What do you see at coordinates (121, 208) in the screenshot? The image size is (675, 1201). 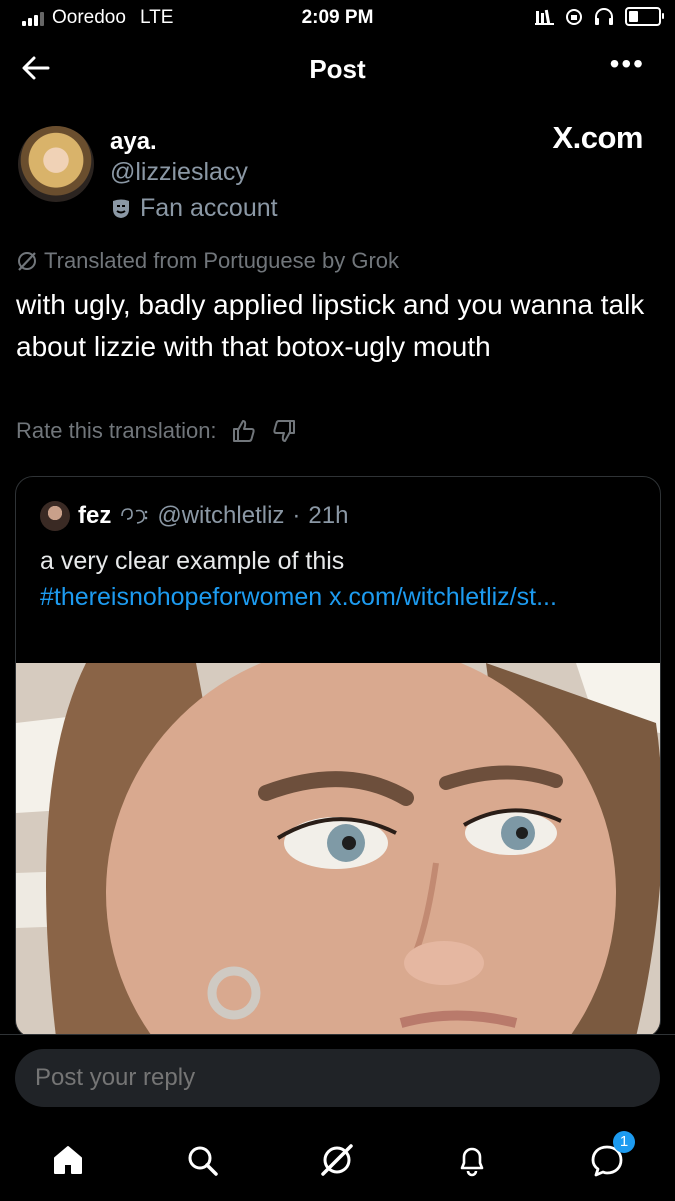 I see `theater-mask-icon` at bounding box center [121, 208].